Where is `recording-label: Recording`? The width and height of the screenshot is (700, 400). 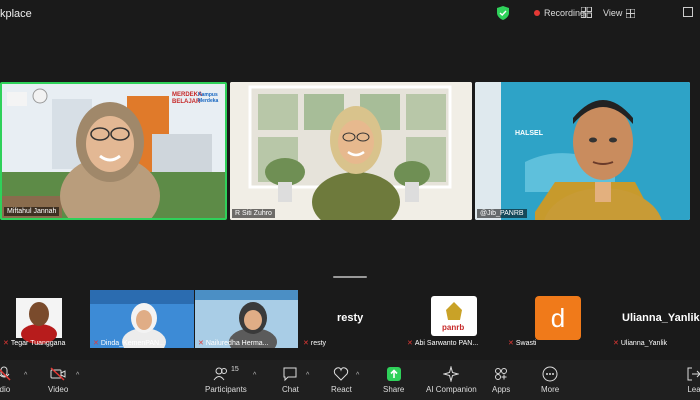
recording-label: Recording is located at coordinates (565, 13).